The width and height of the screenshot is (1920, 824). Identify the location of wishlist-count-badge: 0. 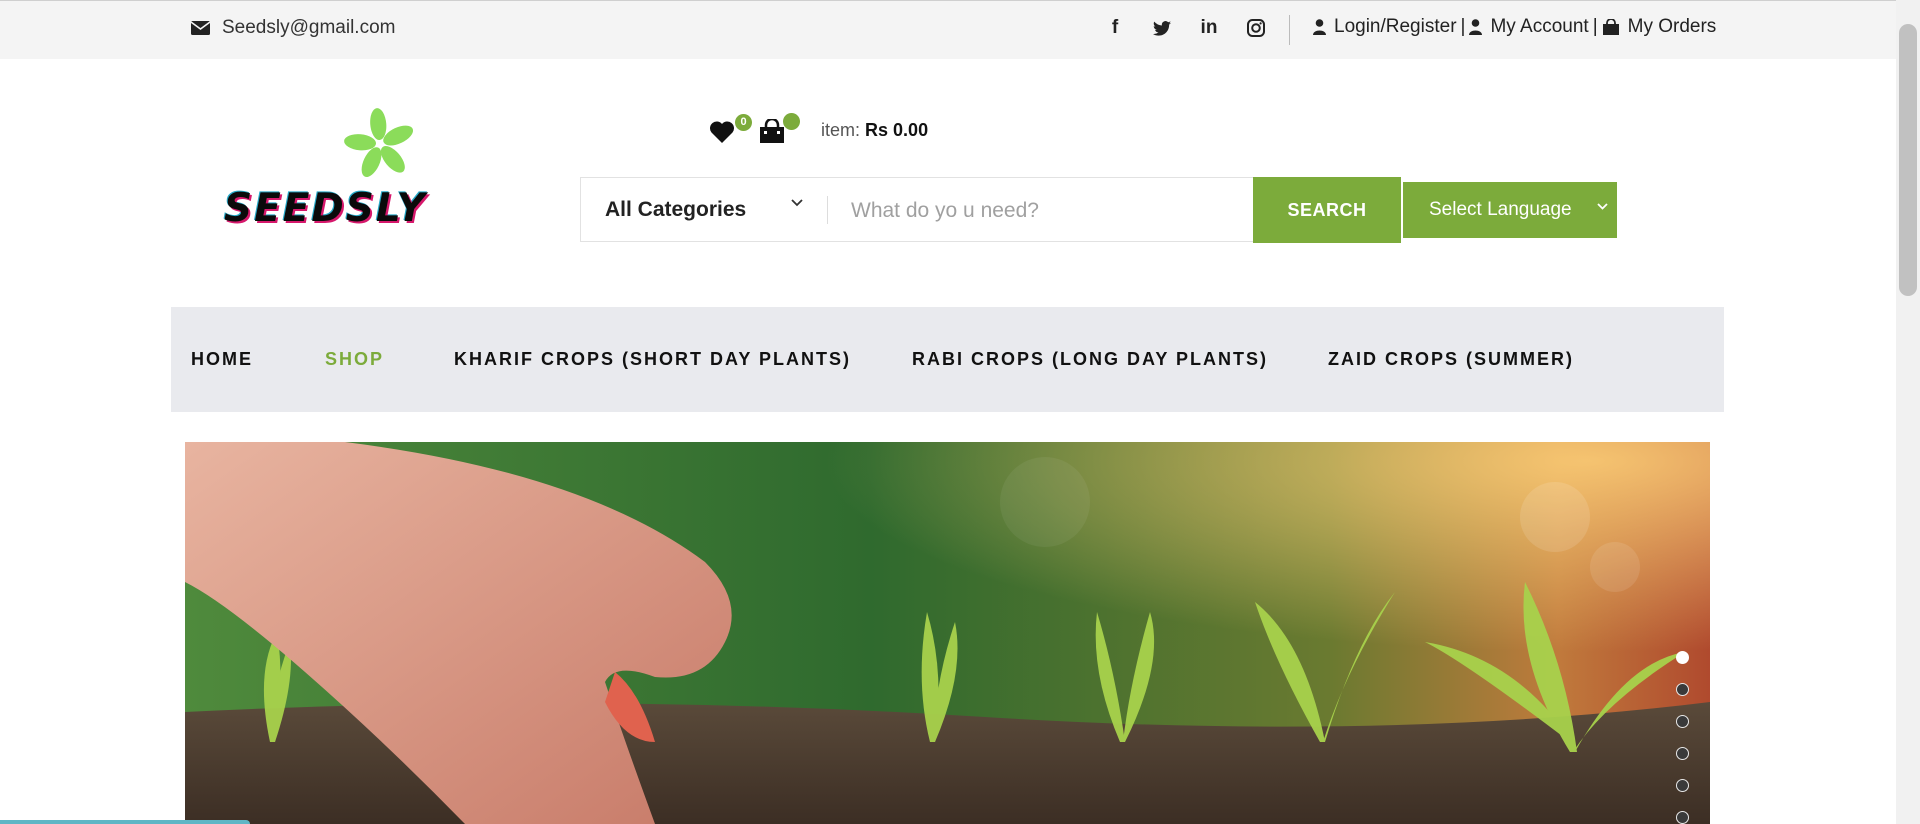
(743, 122).